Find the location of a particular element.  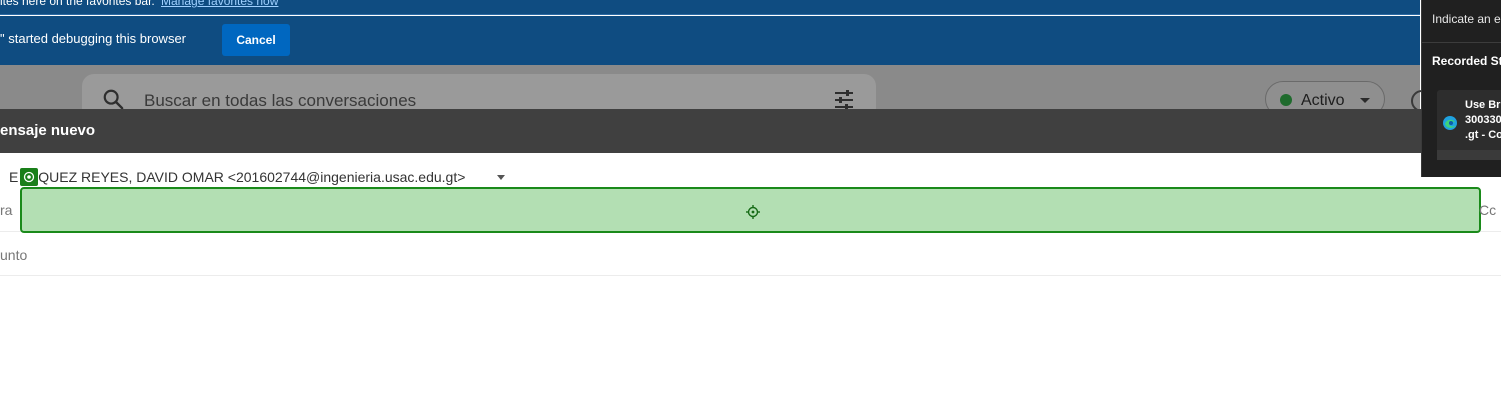

compose-title-bar: ensaje nuevo is located at coordinates (750, 131).